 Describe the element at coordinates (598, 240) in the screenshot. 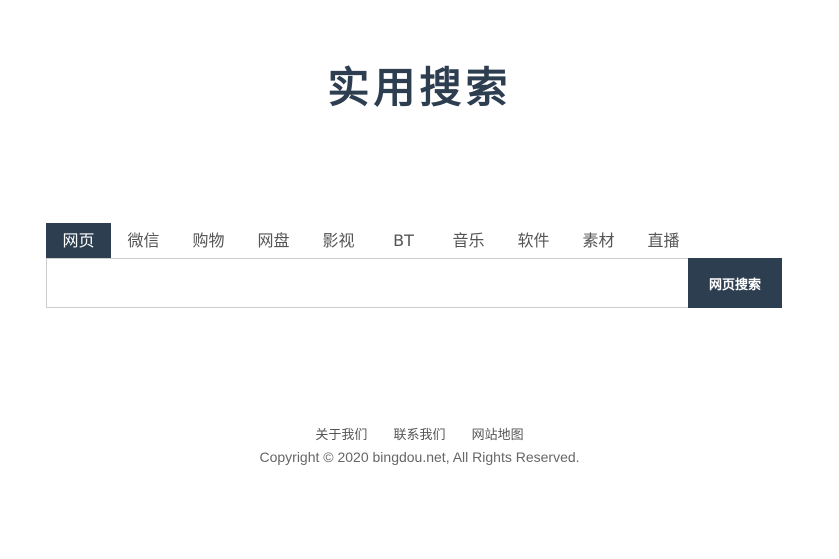

I see `tab-materials: 素材` at that location.